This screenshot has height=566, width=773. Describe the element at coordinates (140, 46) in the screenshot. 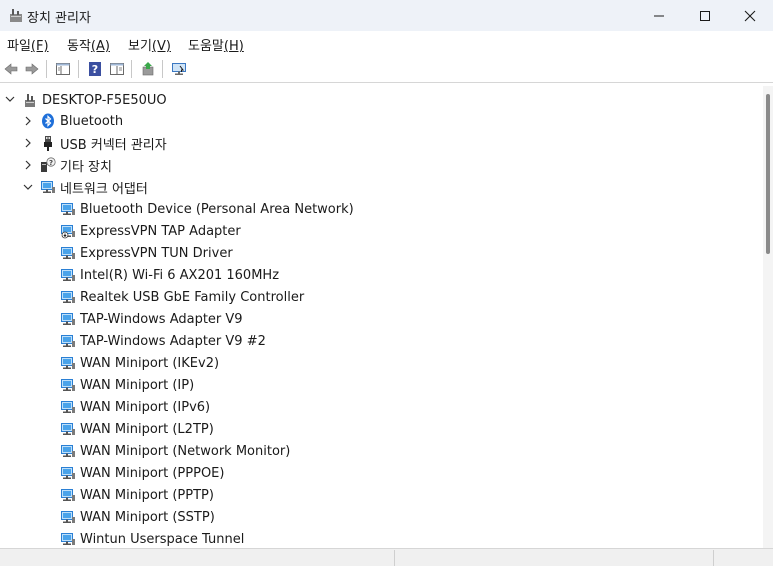

I see `menu-view-label: 보기` at that location.